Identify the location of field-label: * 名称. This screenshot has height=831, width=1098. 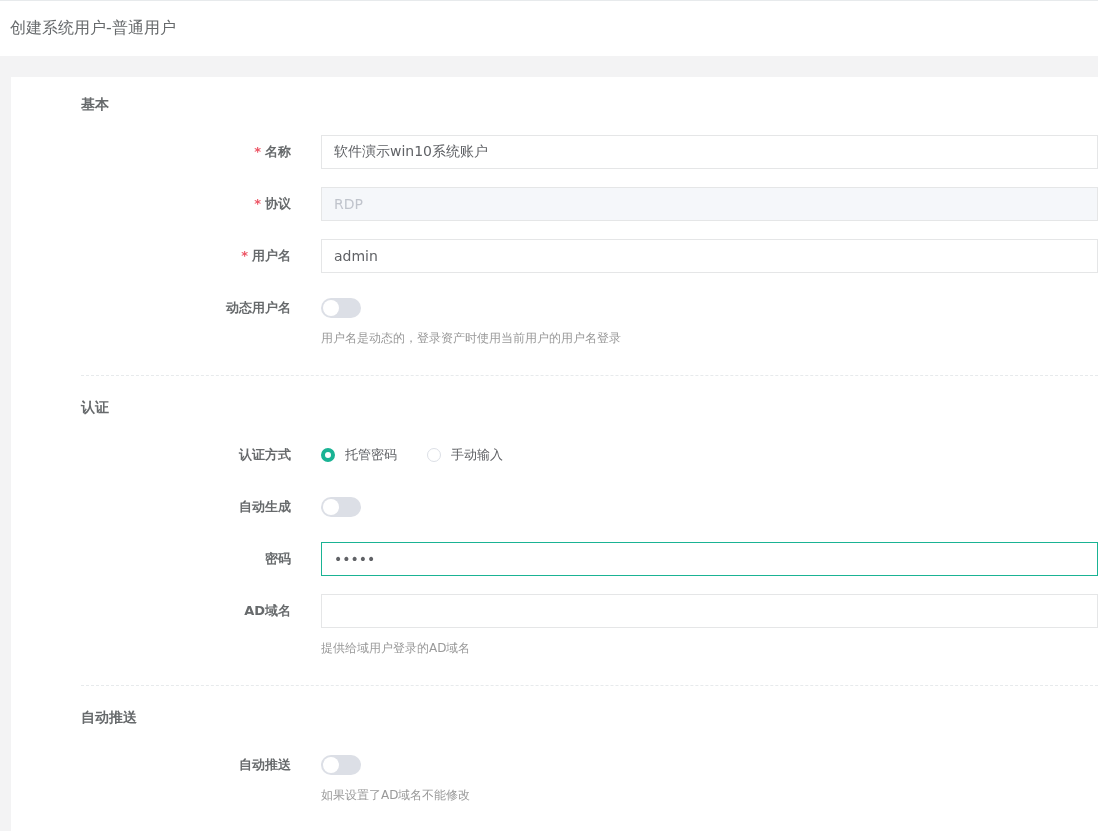
(272, 152).